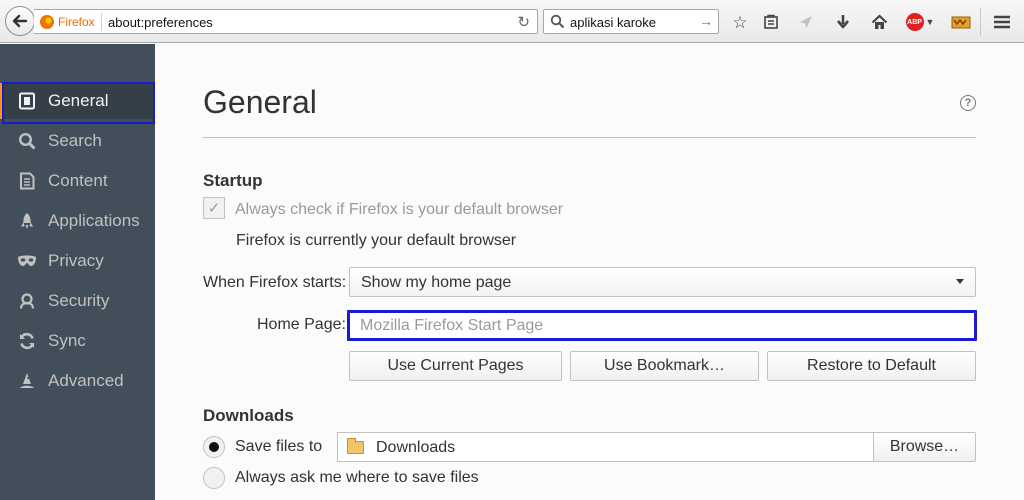  I want to click on category-advanced: Advanced, so click(77, 381).